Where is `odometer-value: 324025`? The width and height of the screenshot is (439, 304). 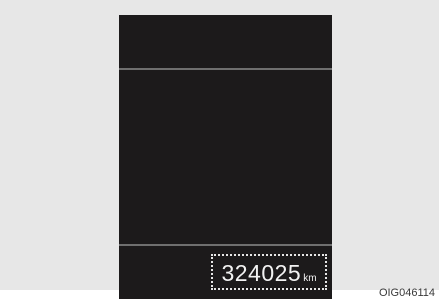 odometer-value: 324025 is located at coordinates (261, 273).